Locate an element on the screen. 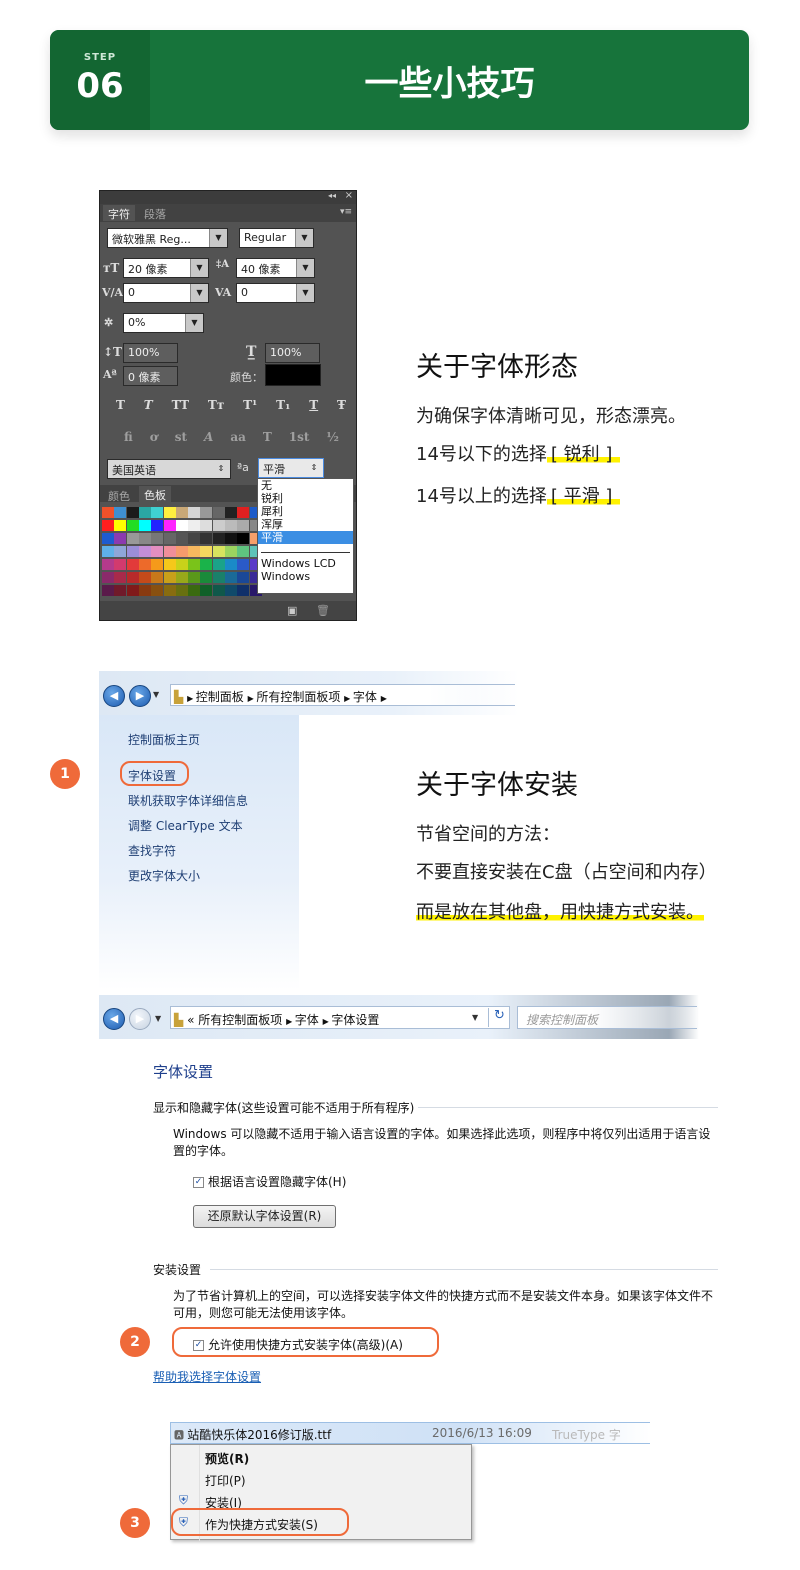  close-icon: × is located at coordinates (349, 196).